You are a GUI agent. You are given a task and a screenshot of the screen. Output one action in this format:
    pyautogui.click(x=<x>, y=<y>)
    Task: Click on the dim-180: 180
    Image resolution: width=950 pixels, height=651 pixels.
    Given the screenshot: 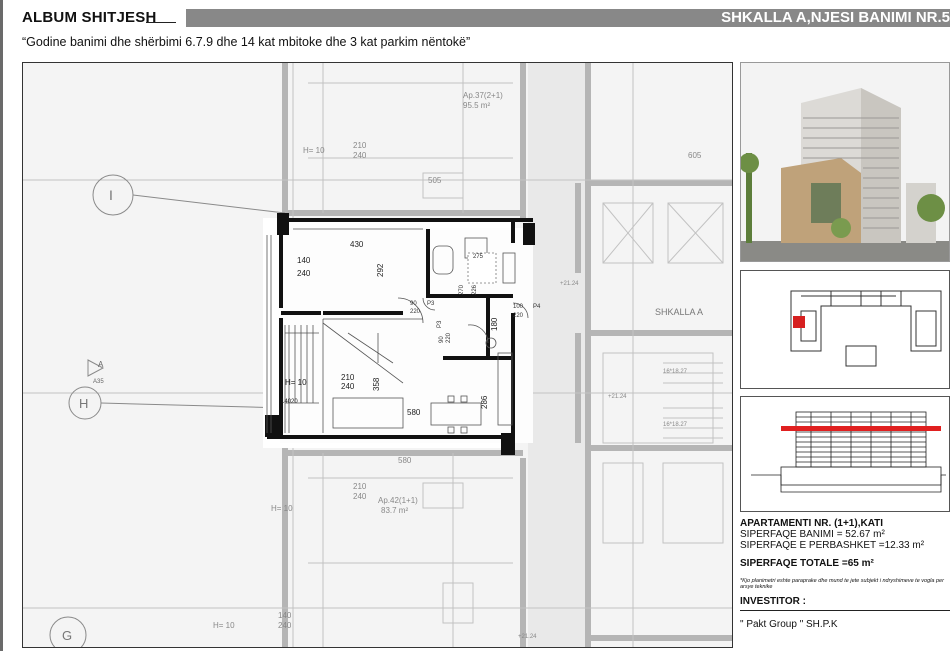 What is the action you would take?
    pyautogui.click(x=494, y=324)
    